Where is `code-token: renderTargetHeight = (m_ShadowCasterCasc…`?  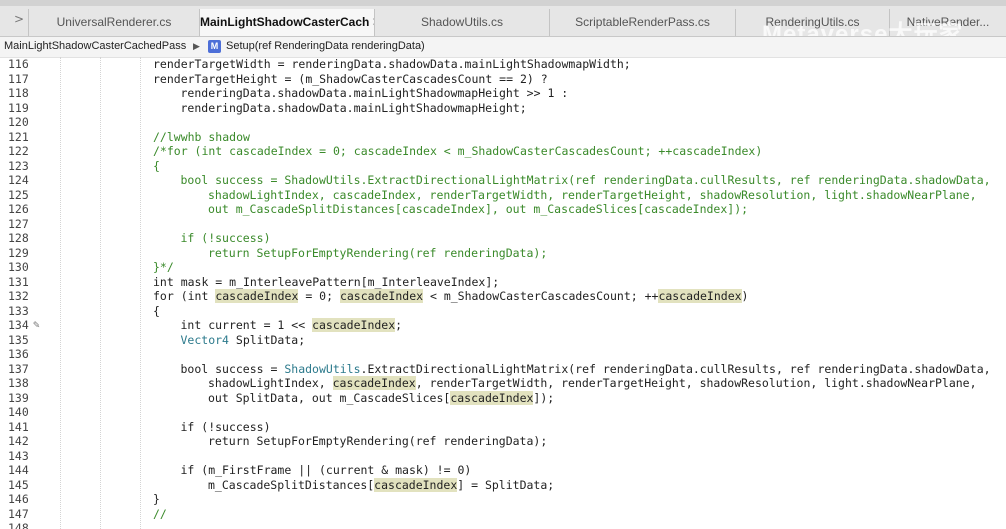 code-token: renderTargetHeight = (m_ShadowCasterCasc… is located at coordinates (350, 78).